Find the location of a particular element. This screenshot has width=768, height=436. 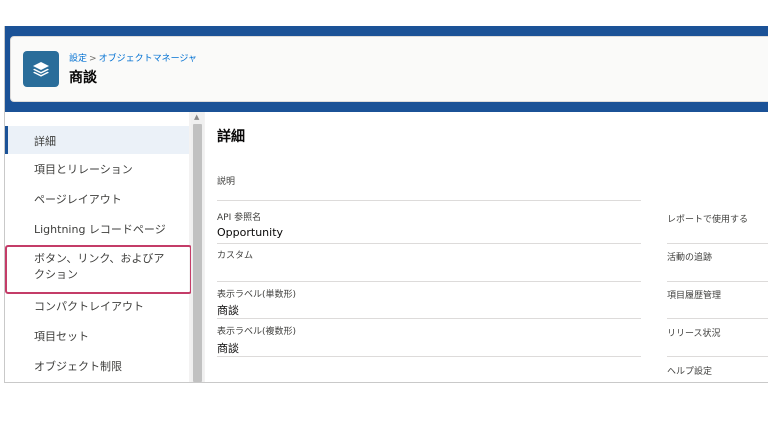

sidebar-item-page-layouts: ページレイアウト is located at coordinates (97, 200).